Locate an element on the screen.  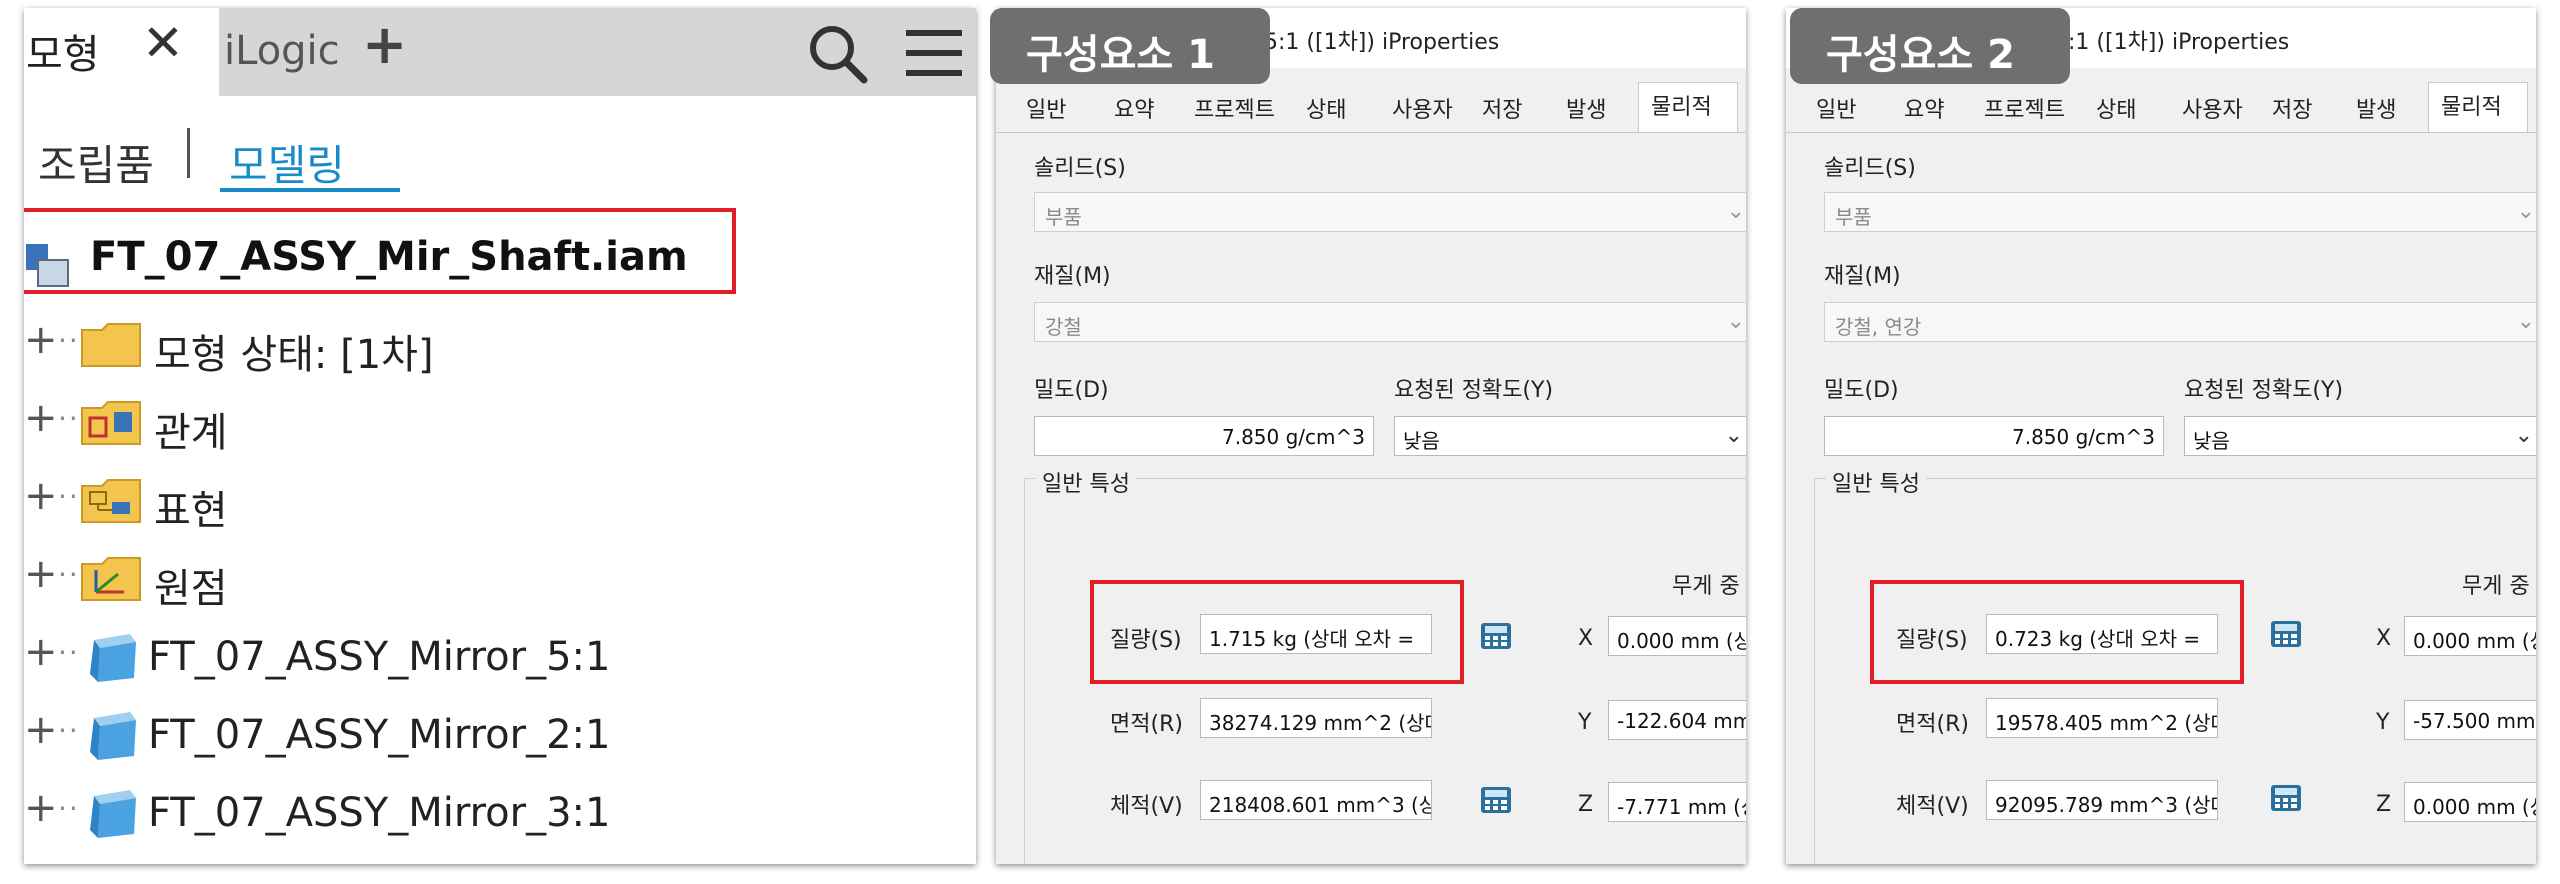
add-tab-icon: + is located at coordinates (384, 45).